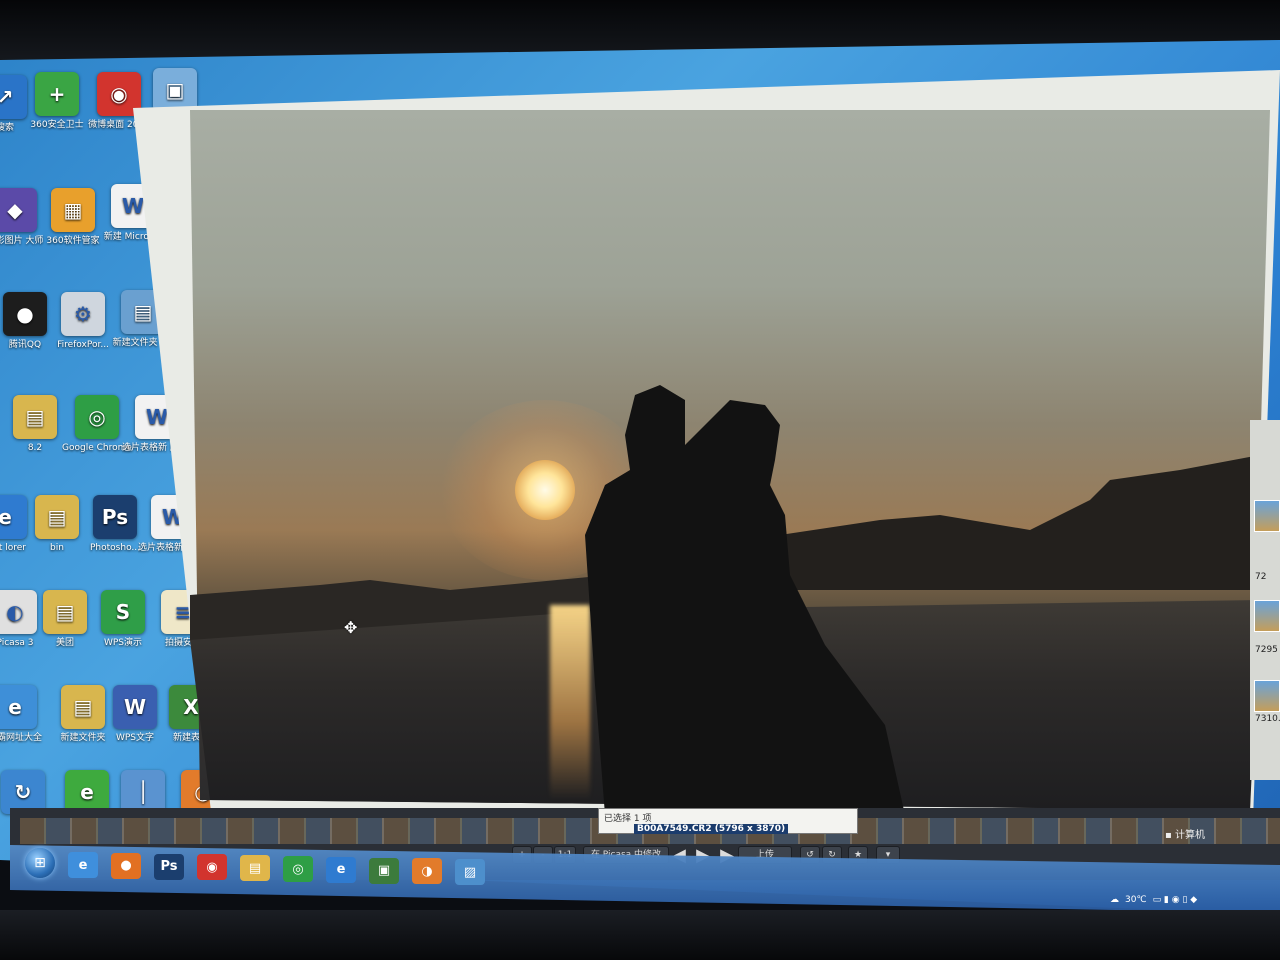  I want to click on sun, so click(545, 490).